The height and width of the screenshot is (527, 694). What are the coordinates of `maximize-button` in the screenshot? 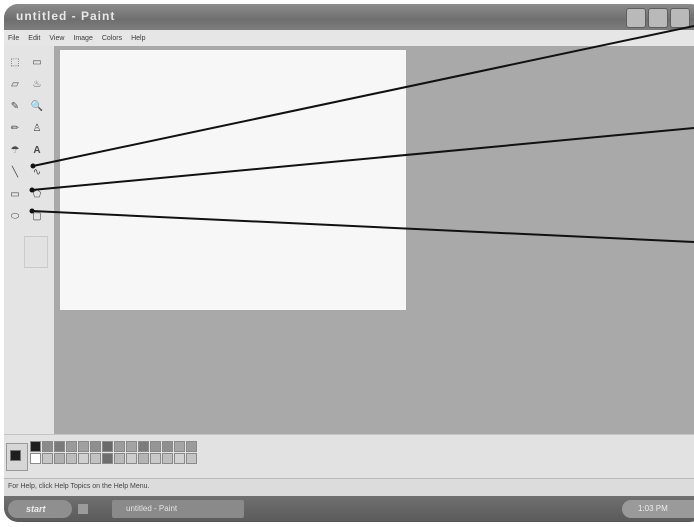 It's located at (658, 18).